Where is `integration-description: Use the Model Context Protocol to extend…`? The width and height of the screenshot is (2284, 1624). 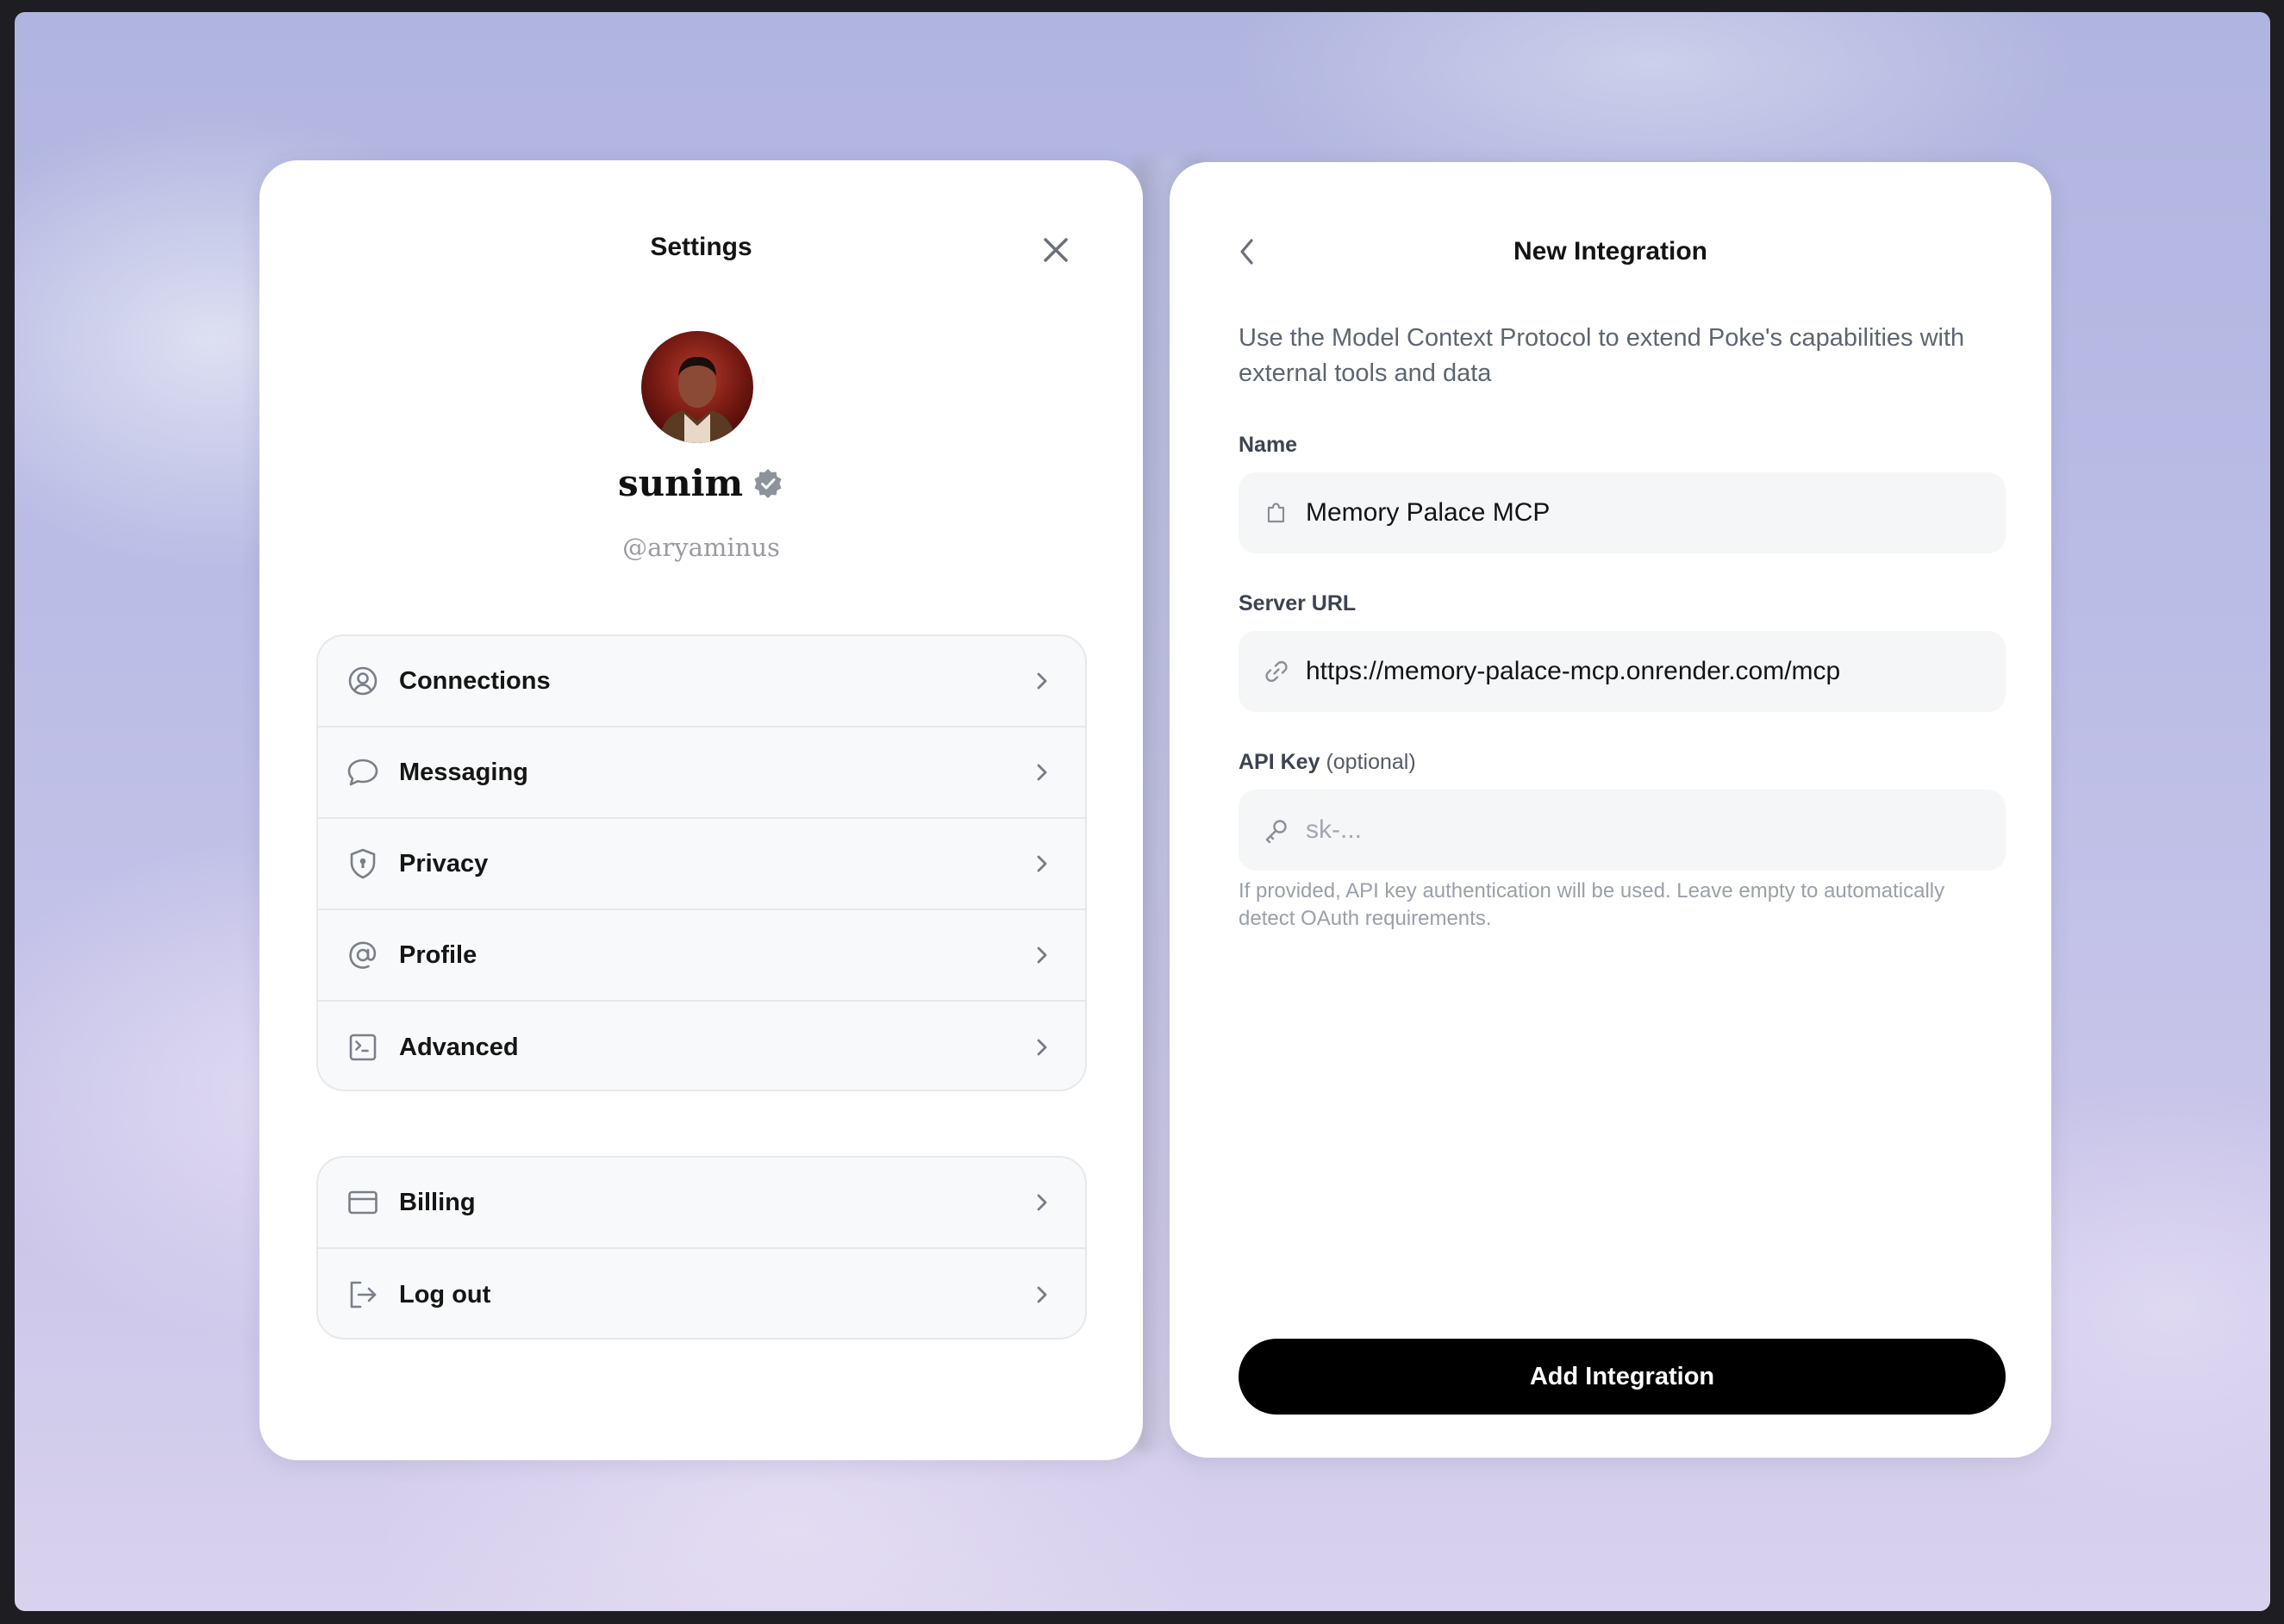 integration-description: Use the Model Context Protocol to extend… is located at coordinates (1602, 356).